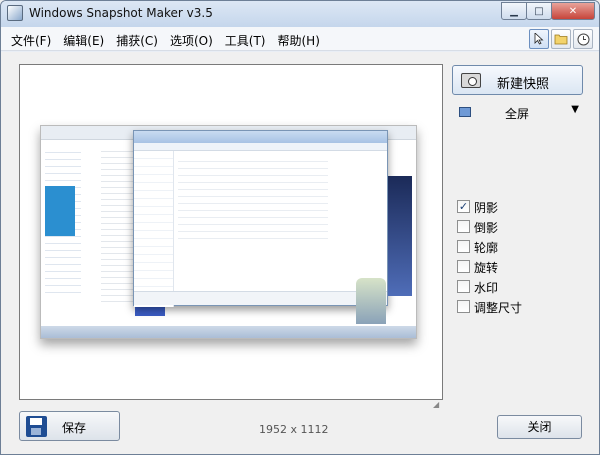 This screenshot has height=455, width=600. I want to click on minimize-button: ▁, so click(514, 11).